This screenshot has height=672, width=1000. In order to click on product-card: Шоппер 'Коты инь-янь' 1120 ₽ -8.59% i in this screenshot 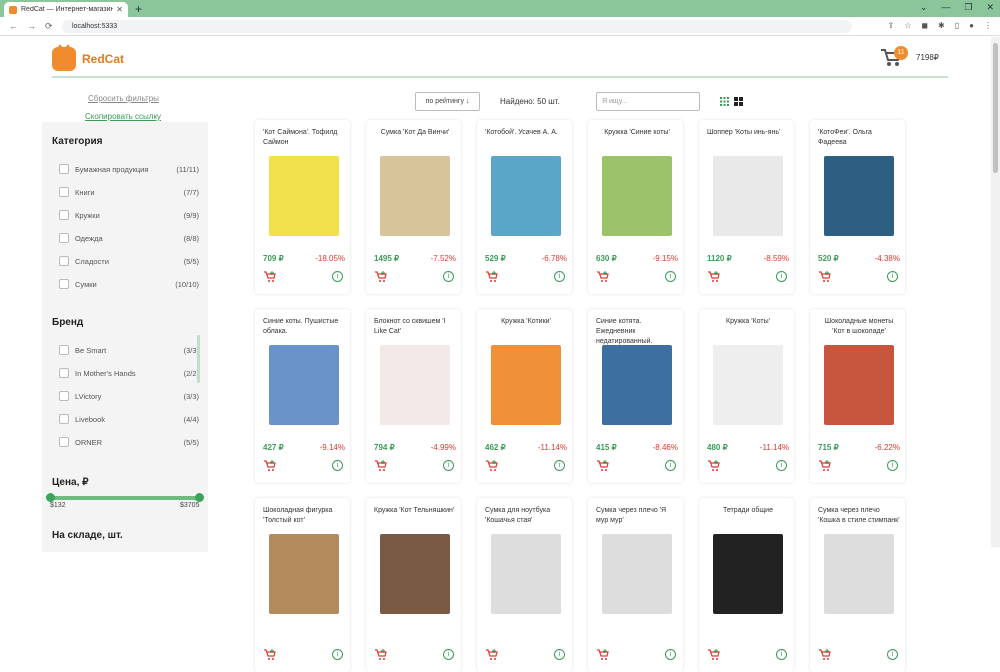, I will do `click(746, 207)`.